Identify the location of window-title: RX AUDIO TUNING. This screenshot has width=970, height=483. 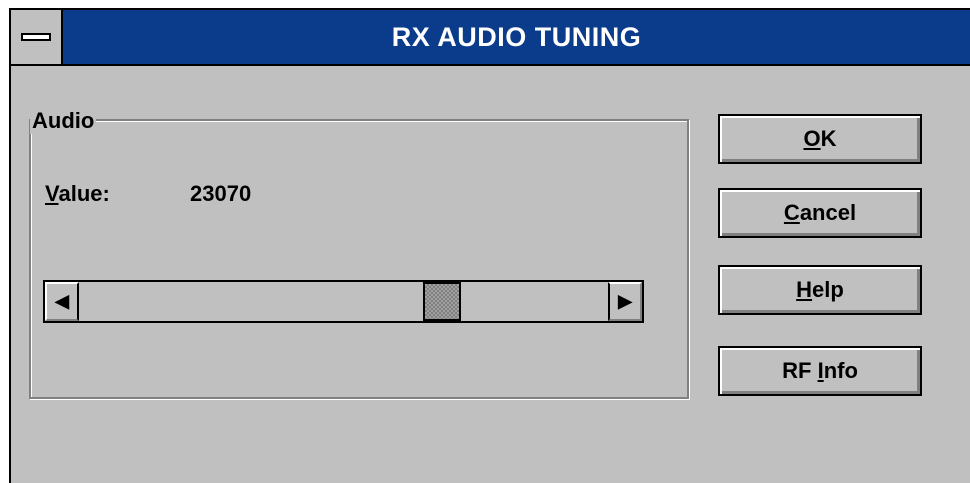
(516, 37).